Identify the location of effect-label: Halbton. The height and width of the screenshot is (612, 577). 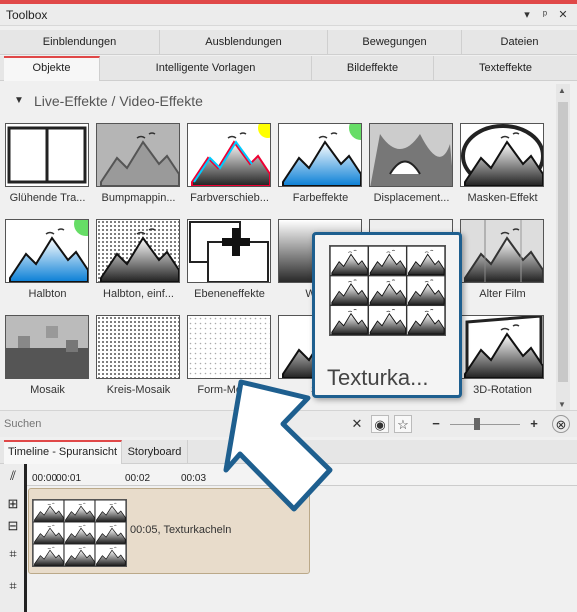
(47, 294).